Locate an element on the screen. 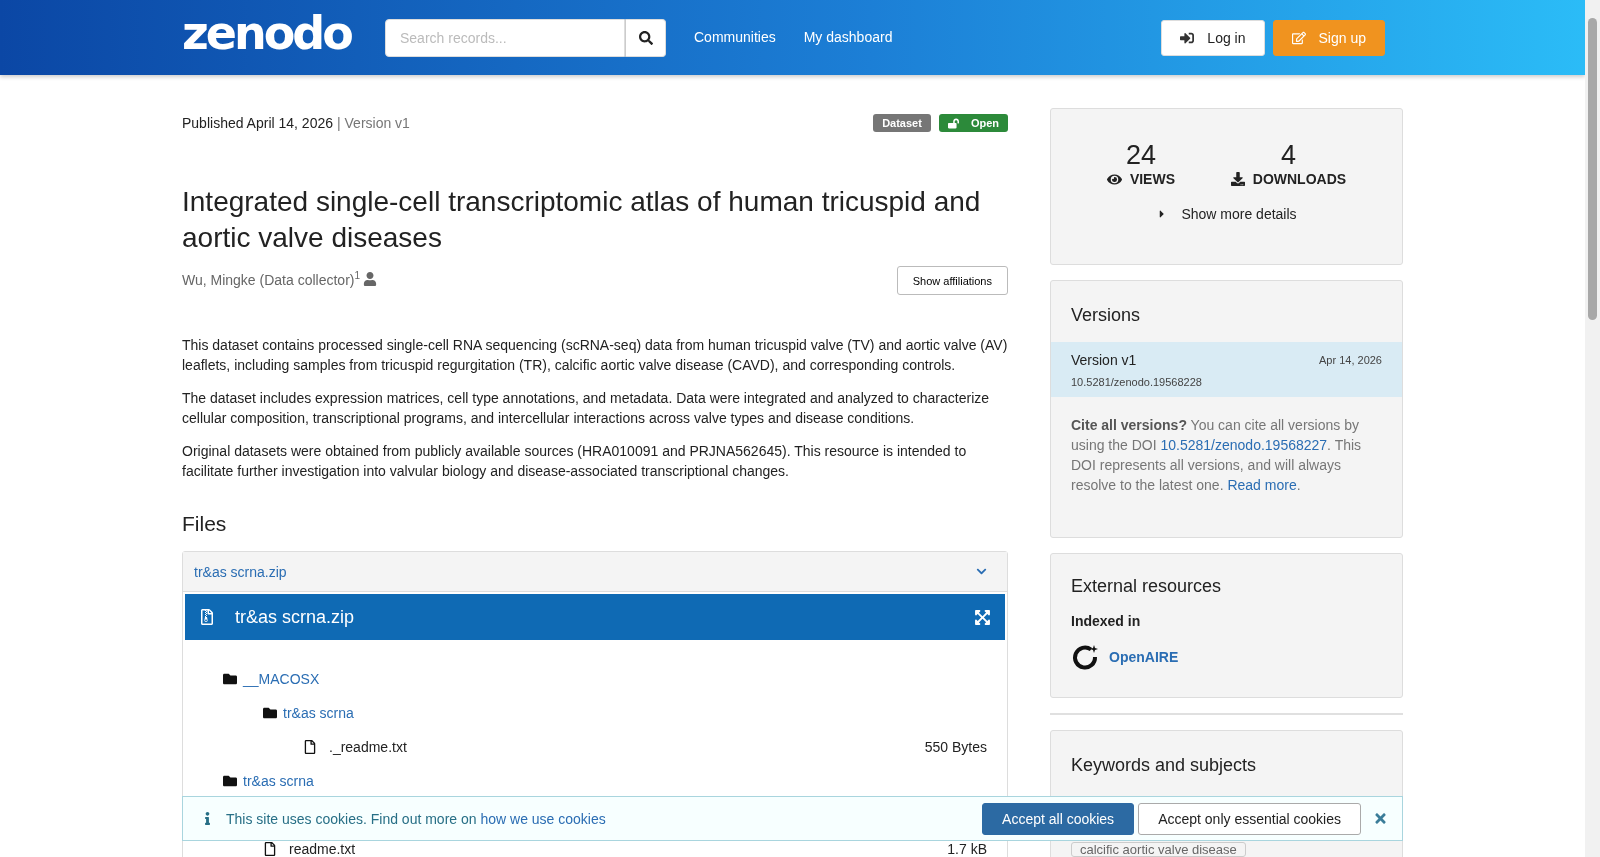 Image resolution: width=1600 pixels, height=857 pixels. external-resources-heading: External resources is located at coordinates (1146, 586).